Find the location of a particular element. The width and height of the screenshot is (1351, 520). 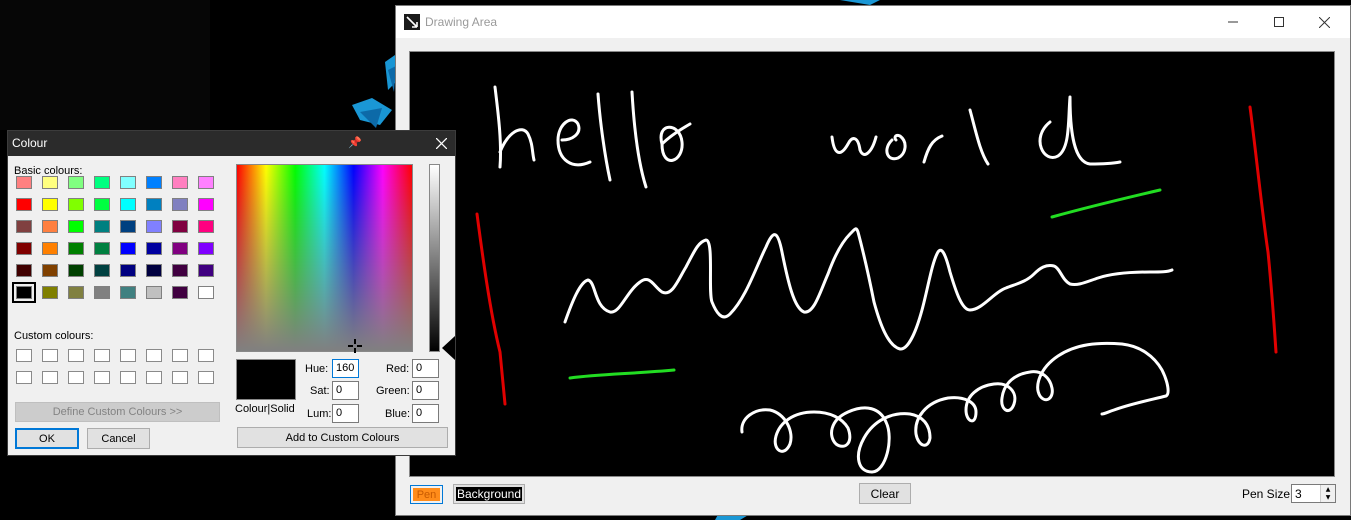

spin-down-icon: ▼ is located at coordinates (1328, 497).